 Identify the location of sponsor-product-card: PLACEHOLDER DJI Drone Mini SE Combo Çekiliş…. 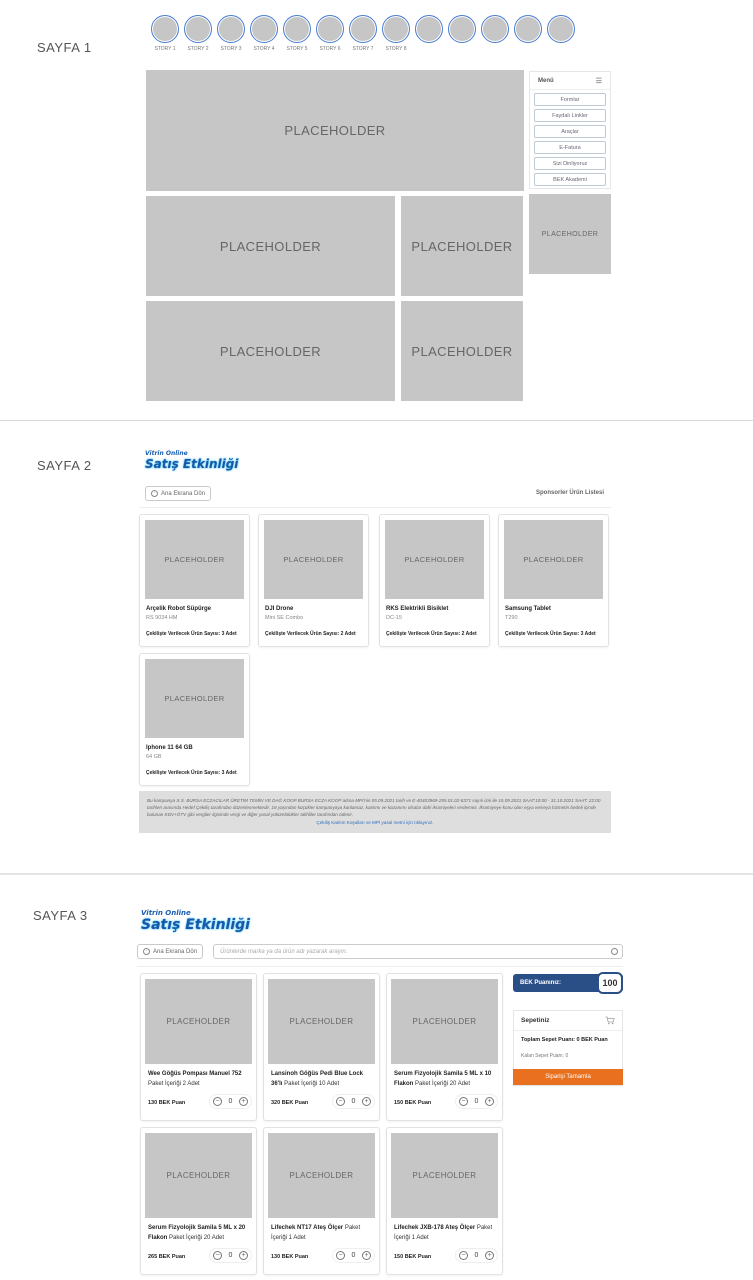
(313, 580).